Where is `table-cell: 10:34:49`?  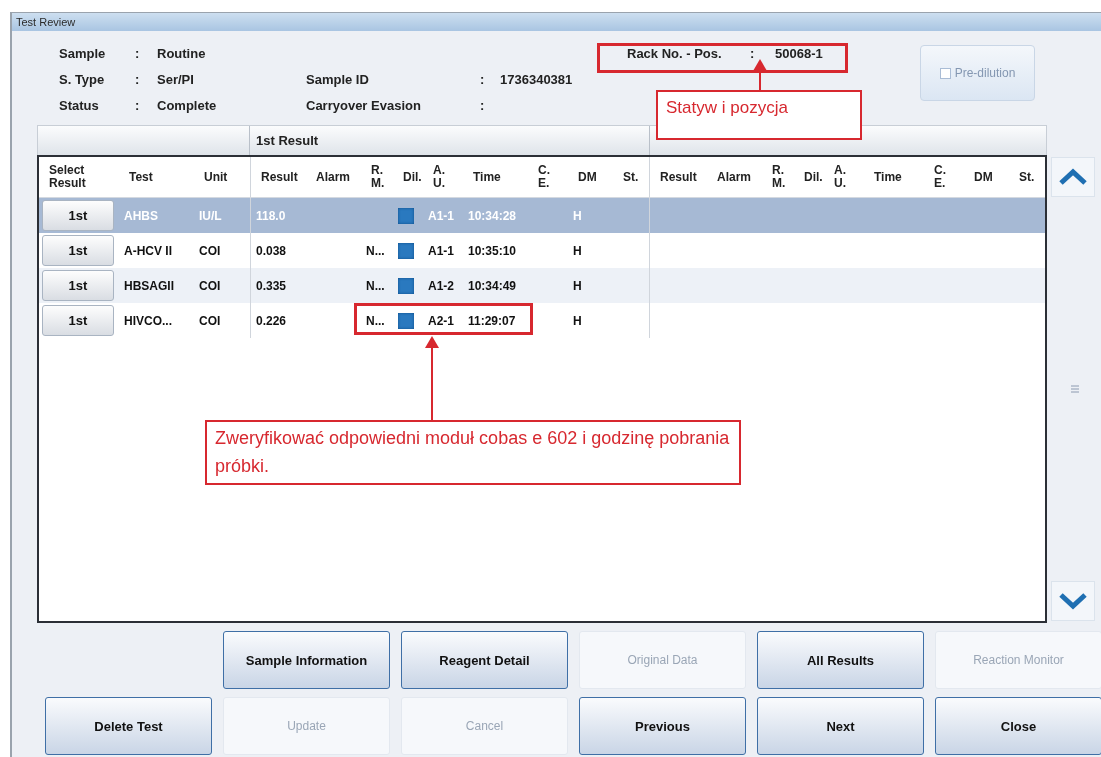
table-cell: 10:34:49 is located at coordinates (492, 285).